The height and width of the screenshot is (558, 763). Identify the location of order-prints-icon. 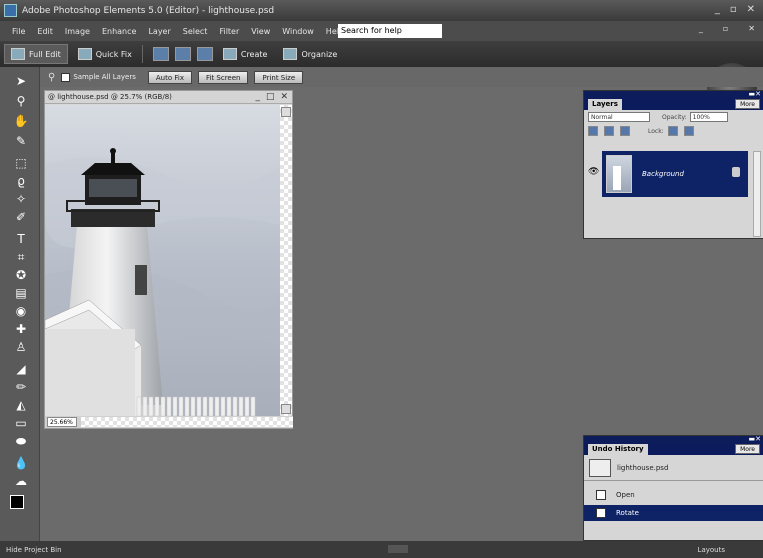
(204, 54).